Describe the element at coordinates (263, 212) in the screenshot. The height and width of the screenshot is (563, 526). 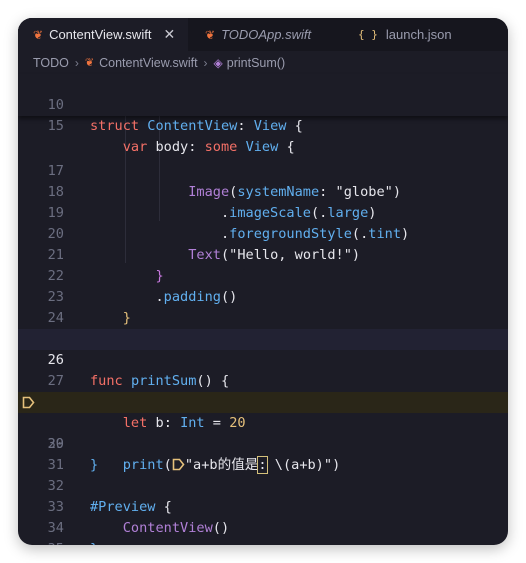
I see `code-line: 19 .foregroundStyle(.tint)` at that location.